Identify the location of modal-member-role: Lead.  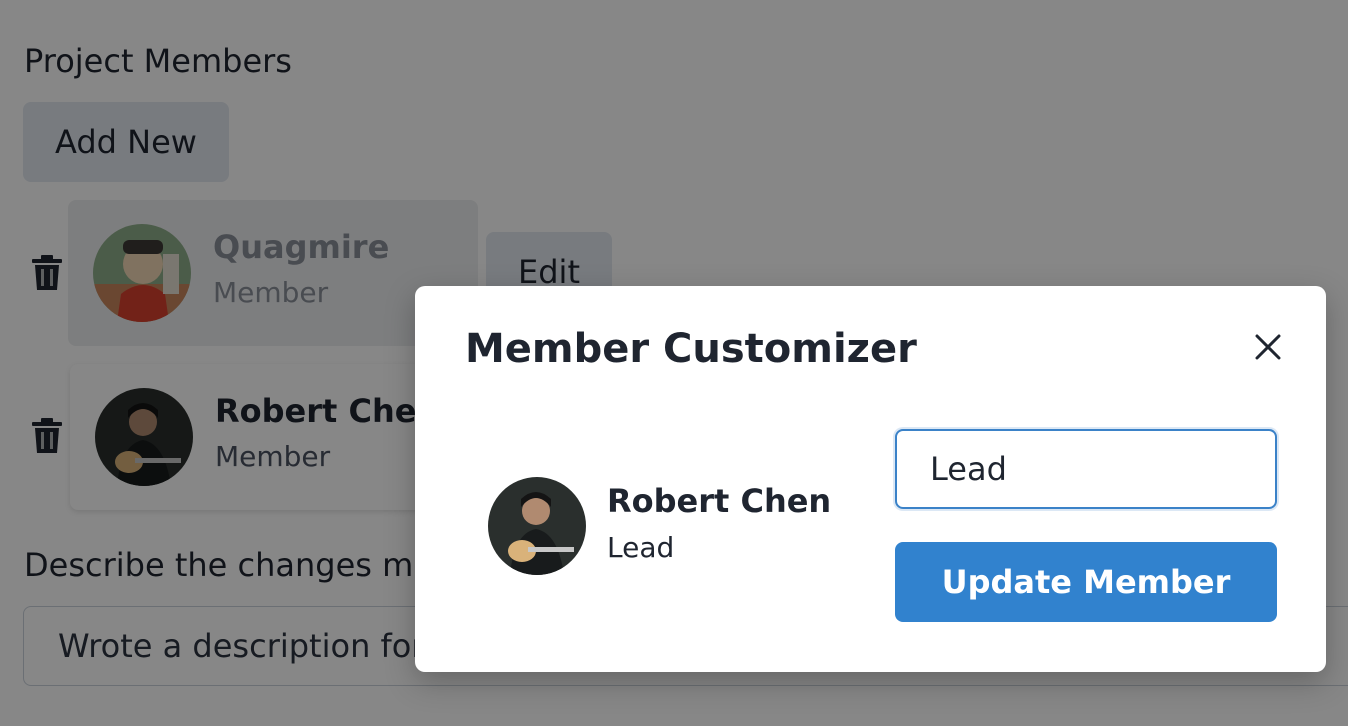
(641, 547).